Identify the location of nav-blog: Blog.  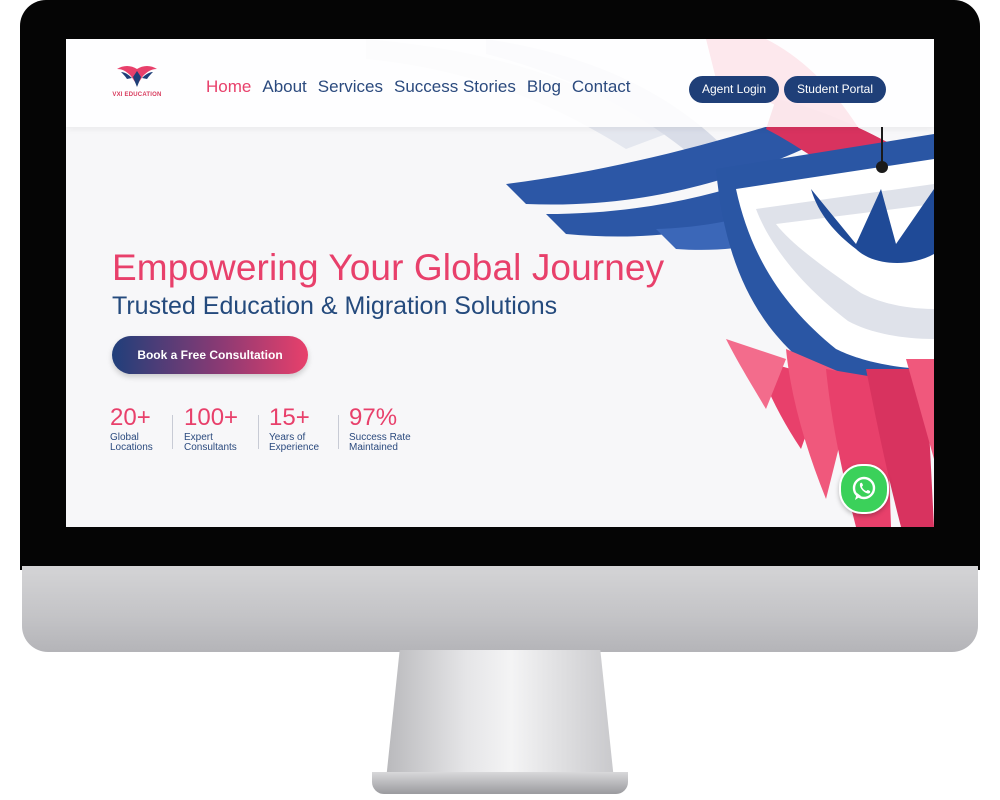
(544, 87).